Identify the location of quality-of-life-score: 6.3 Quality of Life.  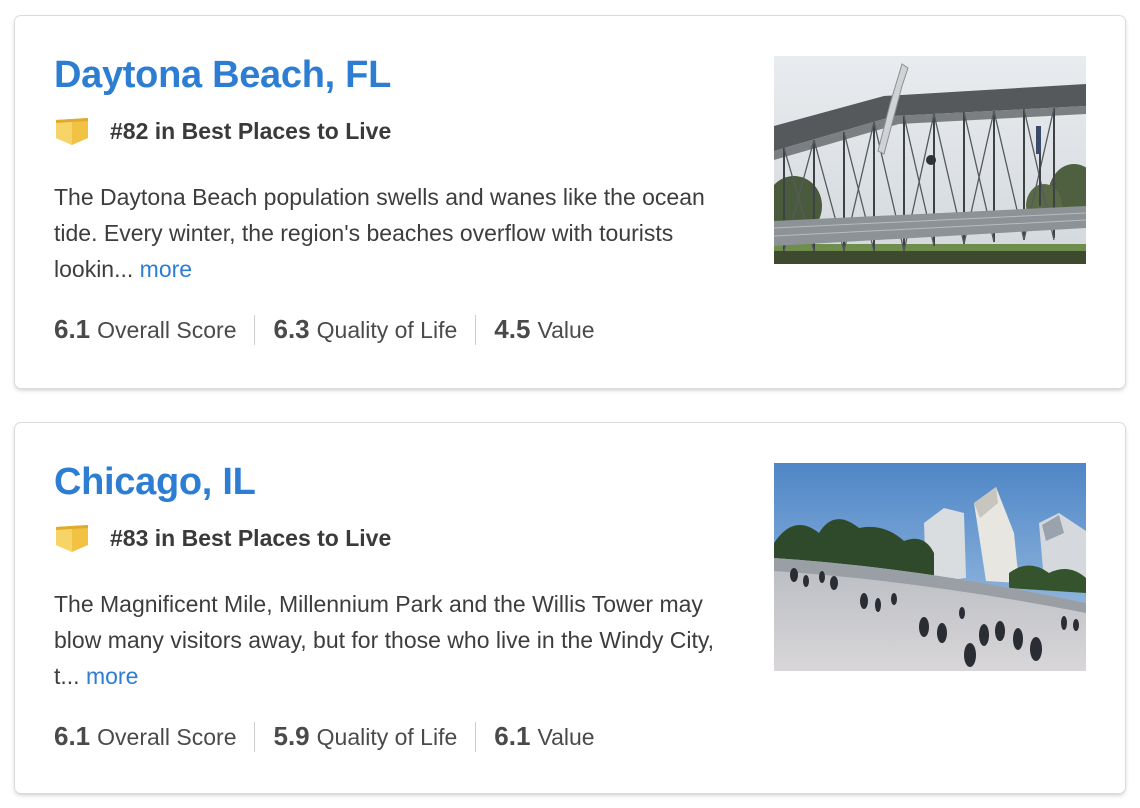
(365, 329).